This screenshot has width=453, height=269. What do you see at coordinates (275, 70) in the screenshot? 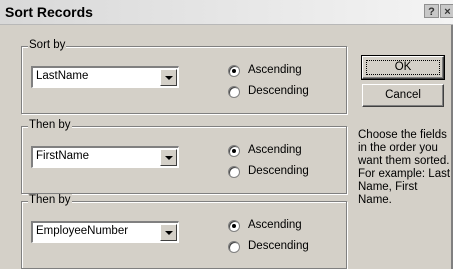
I see `sort-by-ascending-label: Ascending` at bounding box center [275, 70].